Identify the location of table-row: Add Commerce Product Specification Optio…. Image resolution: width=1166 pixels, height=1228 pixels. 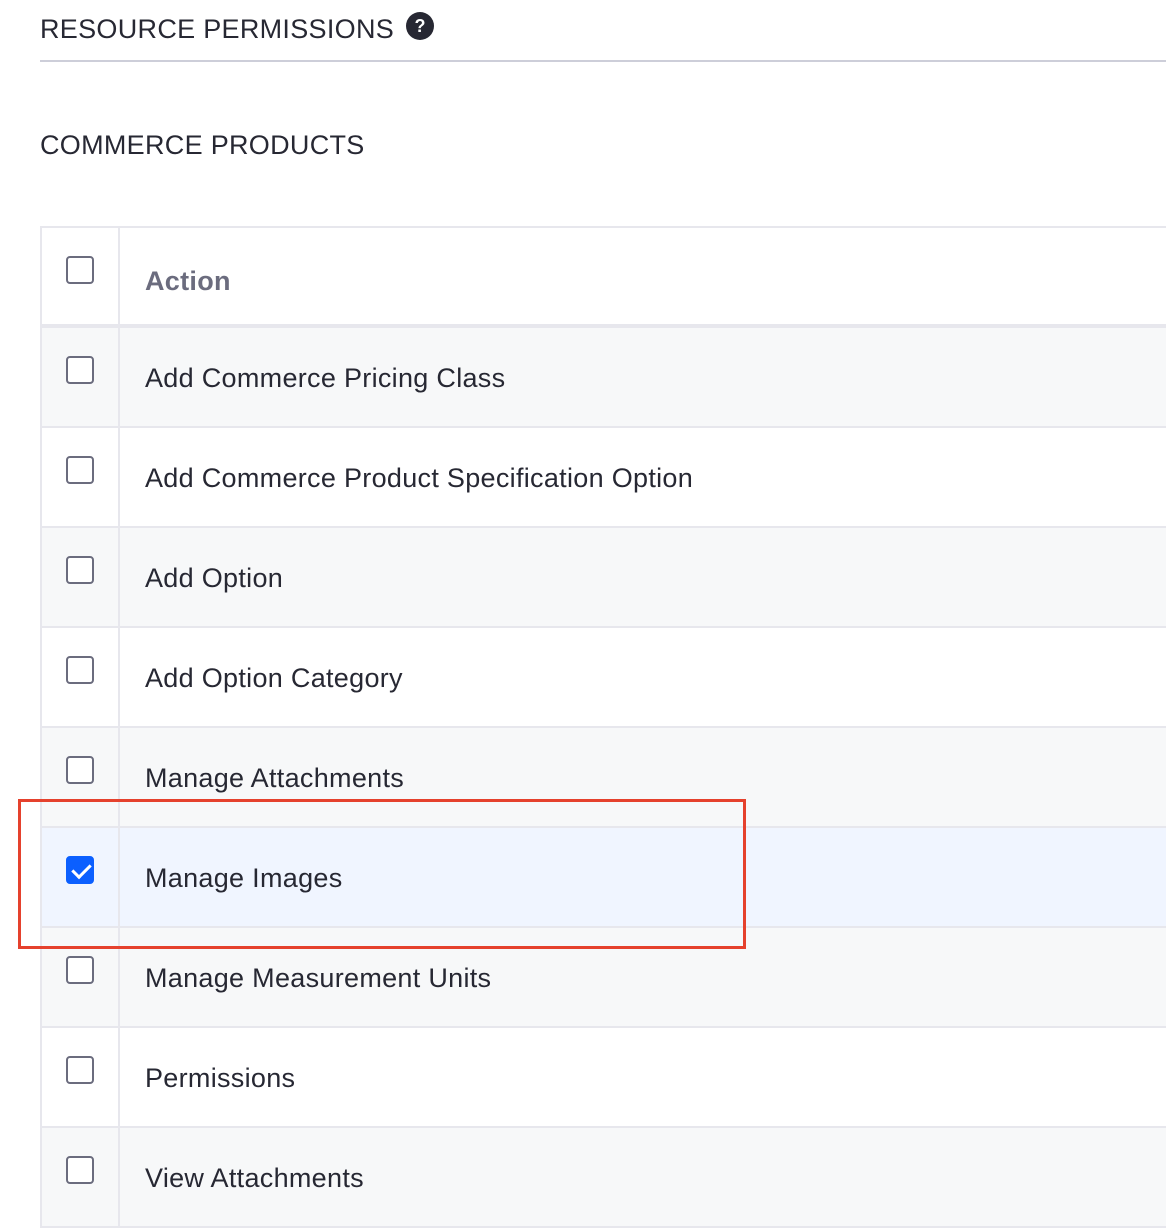
(604, 478).